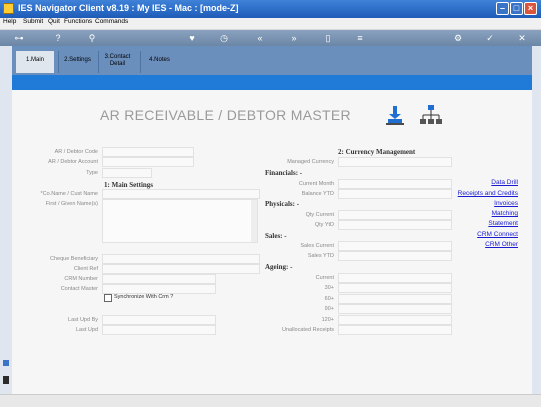  What do you see at coordinates (159, 279) in the screenshot?
I see `crm-number-field` at bounding box center [159, 279].